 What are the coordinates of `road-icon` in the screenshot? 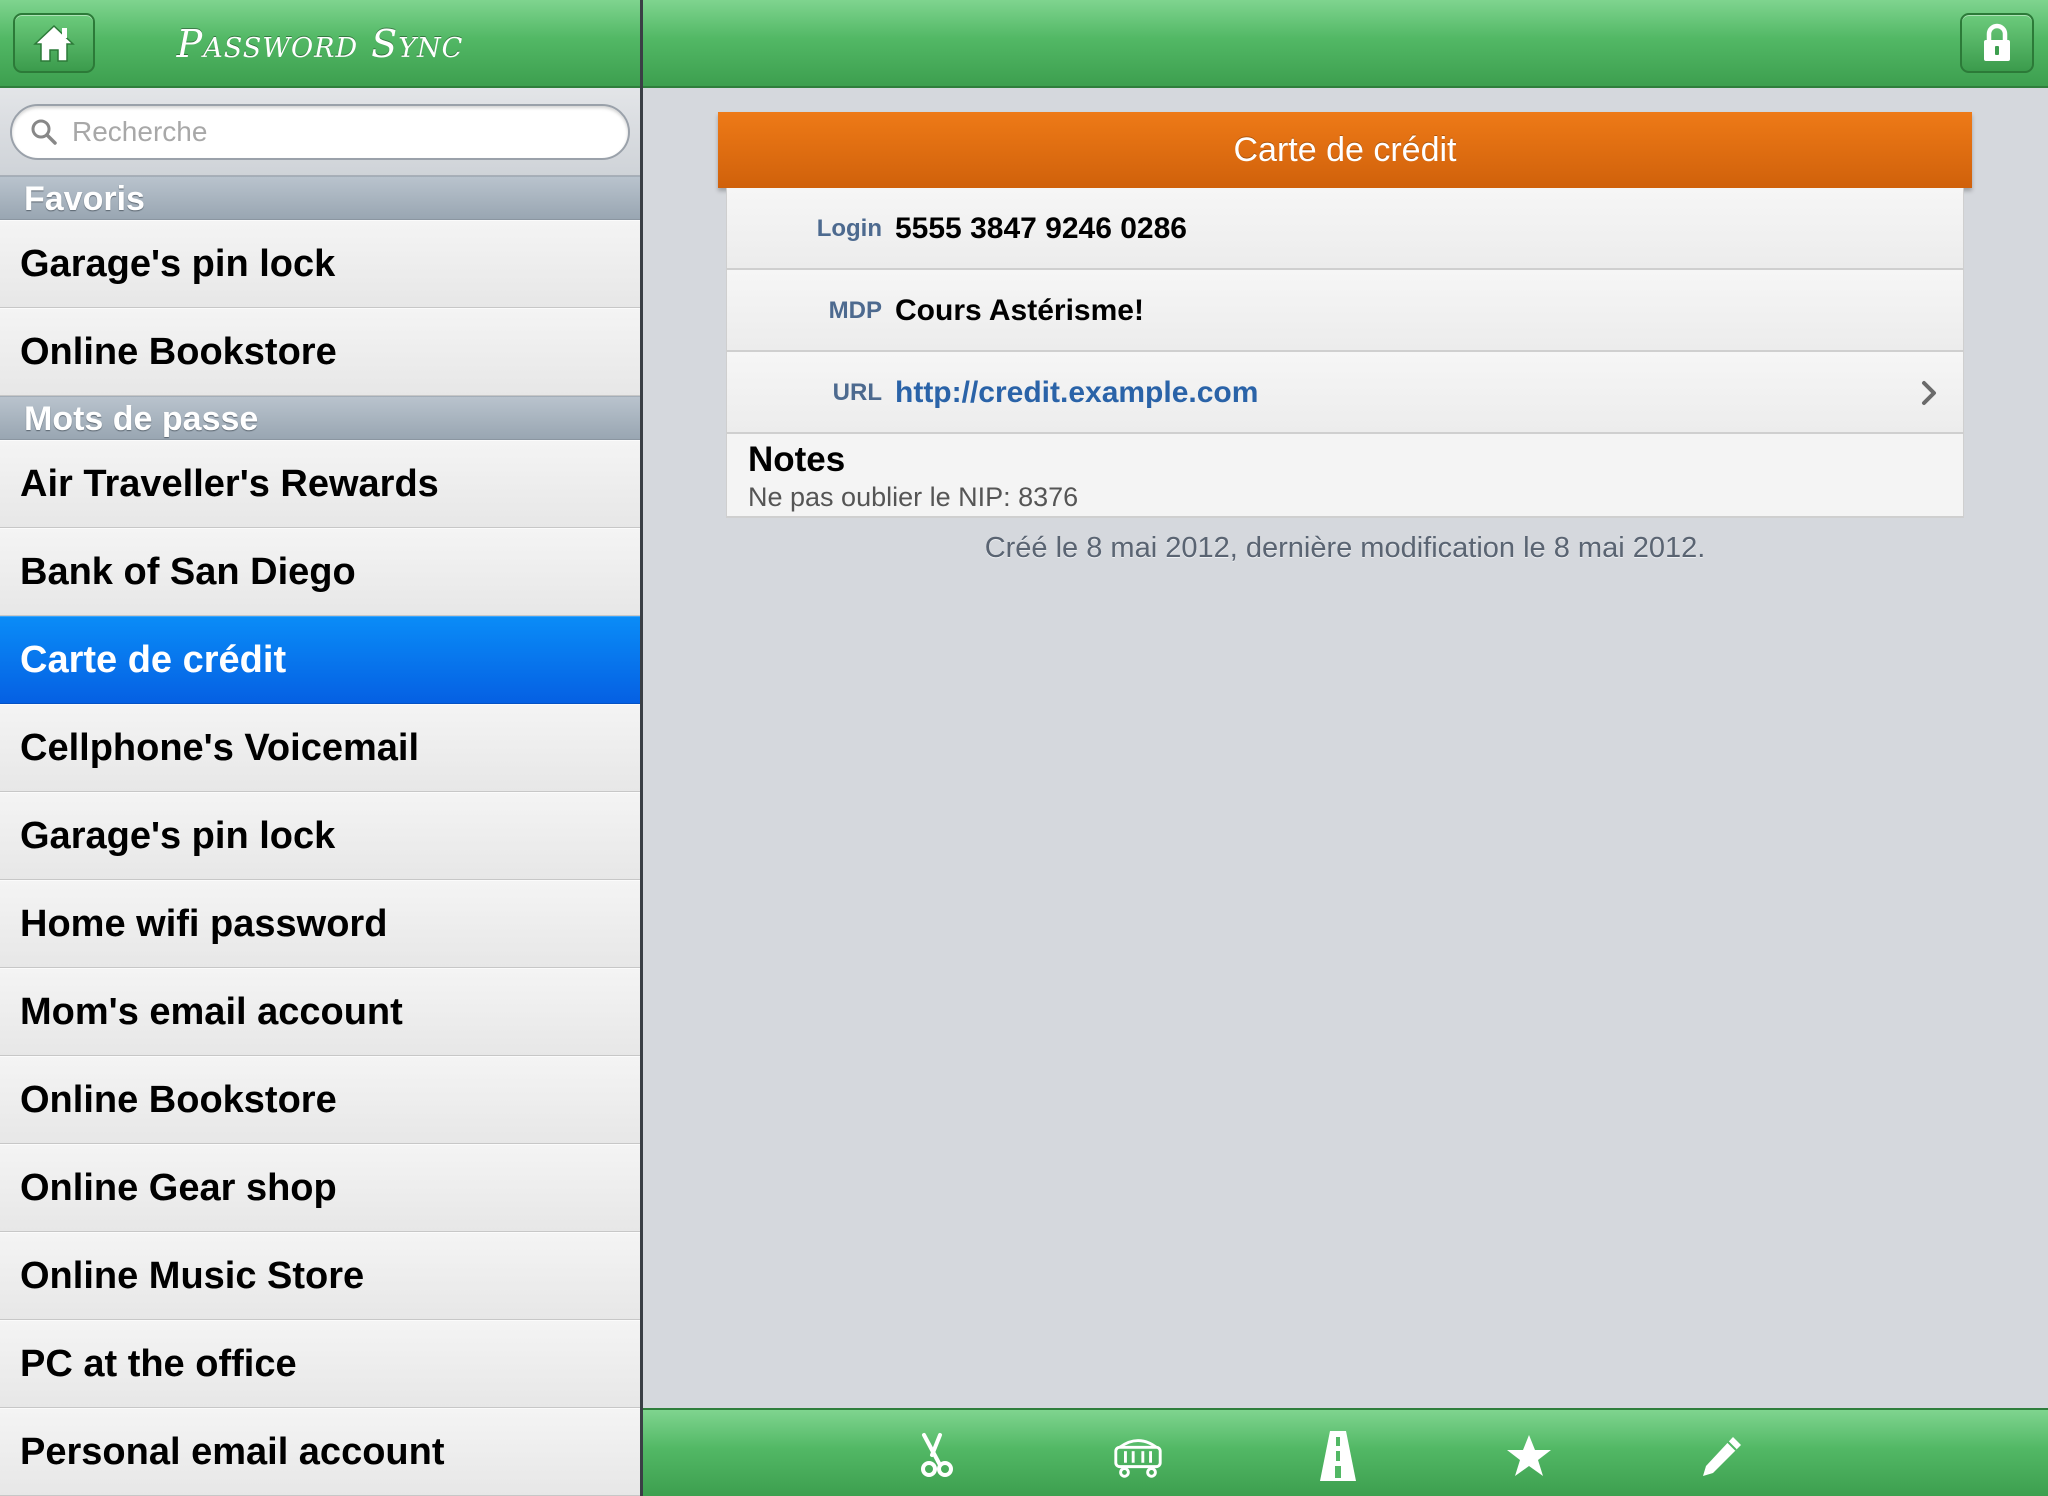 It's located at (1338, 1456).